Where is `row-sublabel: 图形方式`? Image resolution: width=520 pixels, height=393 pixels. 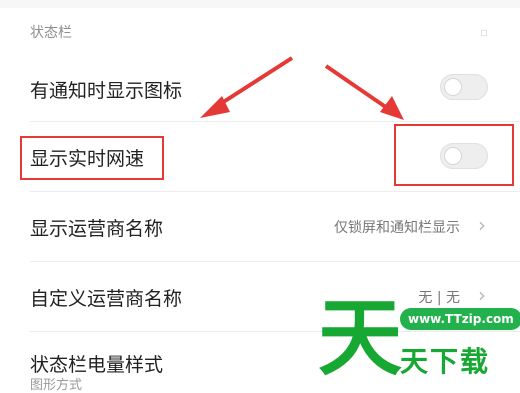 row-sublabel: 图形方式 is located at coordinates (56, 385).